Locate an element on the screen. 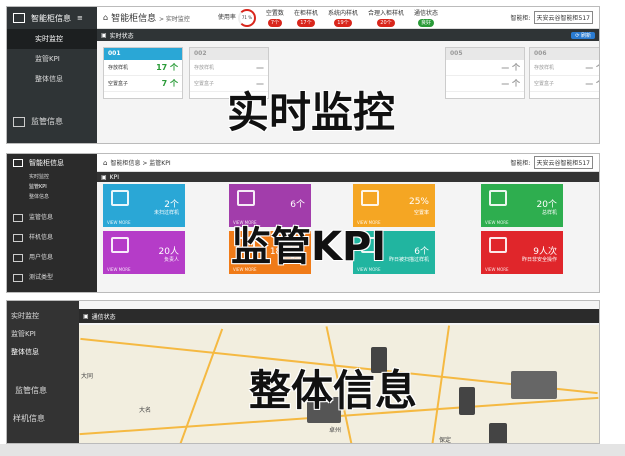  sidebar-header: 智能柜信息 is located at coordinates (52, 163).